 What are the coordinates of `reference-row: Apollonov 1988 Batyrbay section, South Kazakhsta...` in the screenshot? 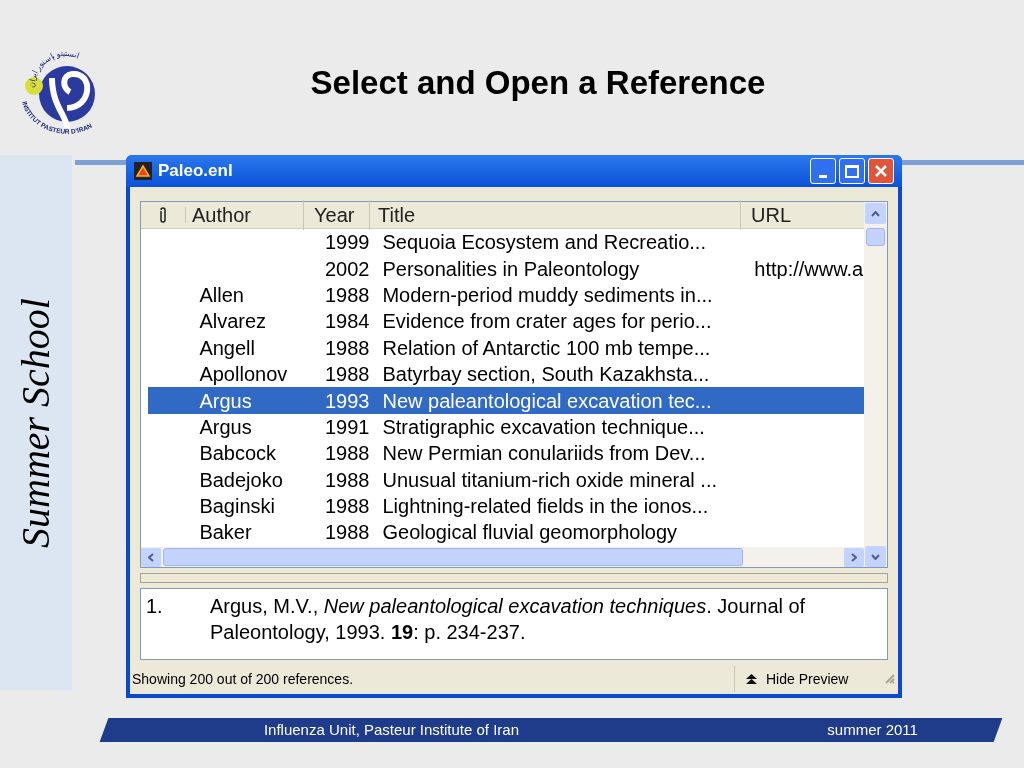 It's located at (506, 374).